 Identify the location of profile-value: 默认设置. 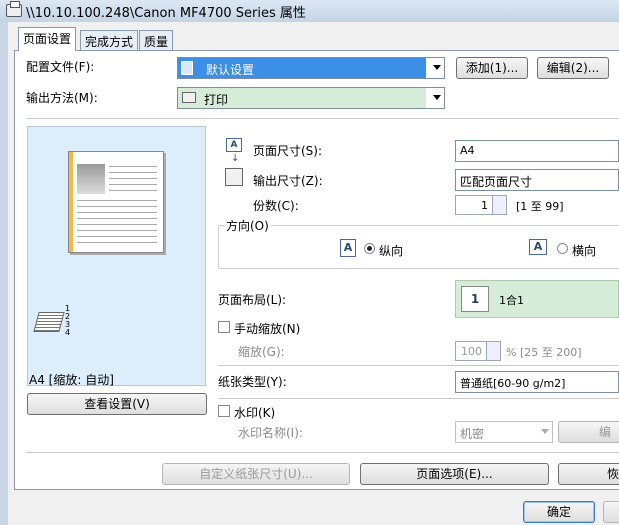
(230, 70).